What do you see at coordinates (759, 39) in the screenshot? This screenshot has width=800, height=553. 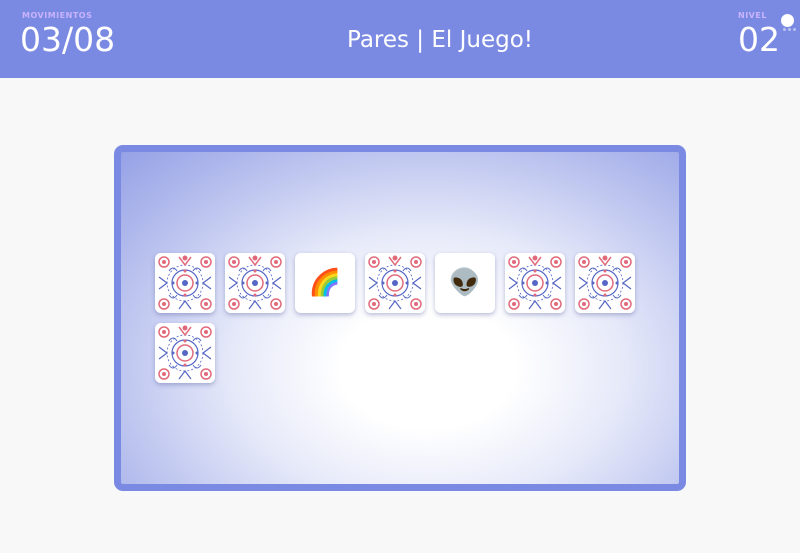 I see `level-counter: 02` at bounding box center [759, 39].